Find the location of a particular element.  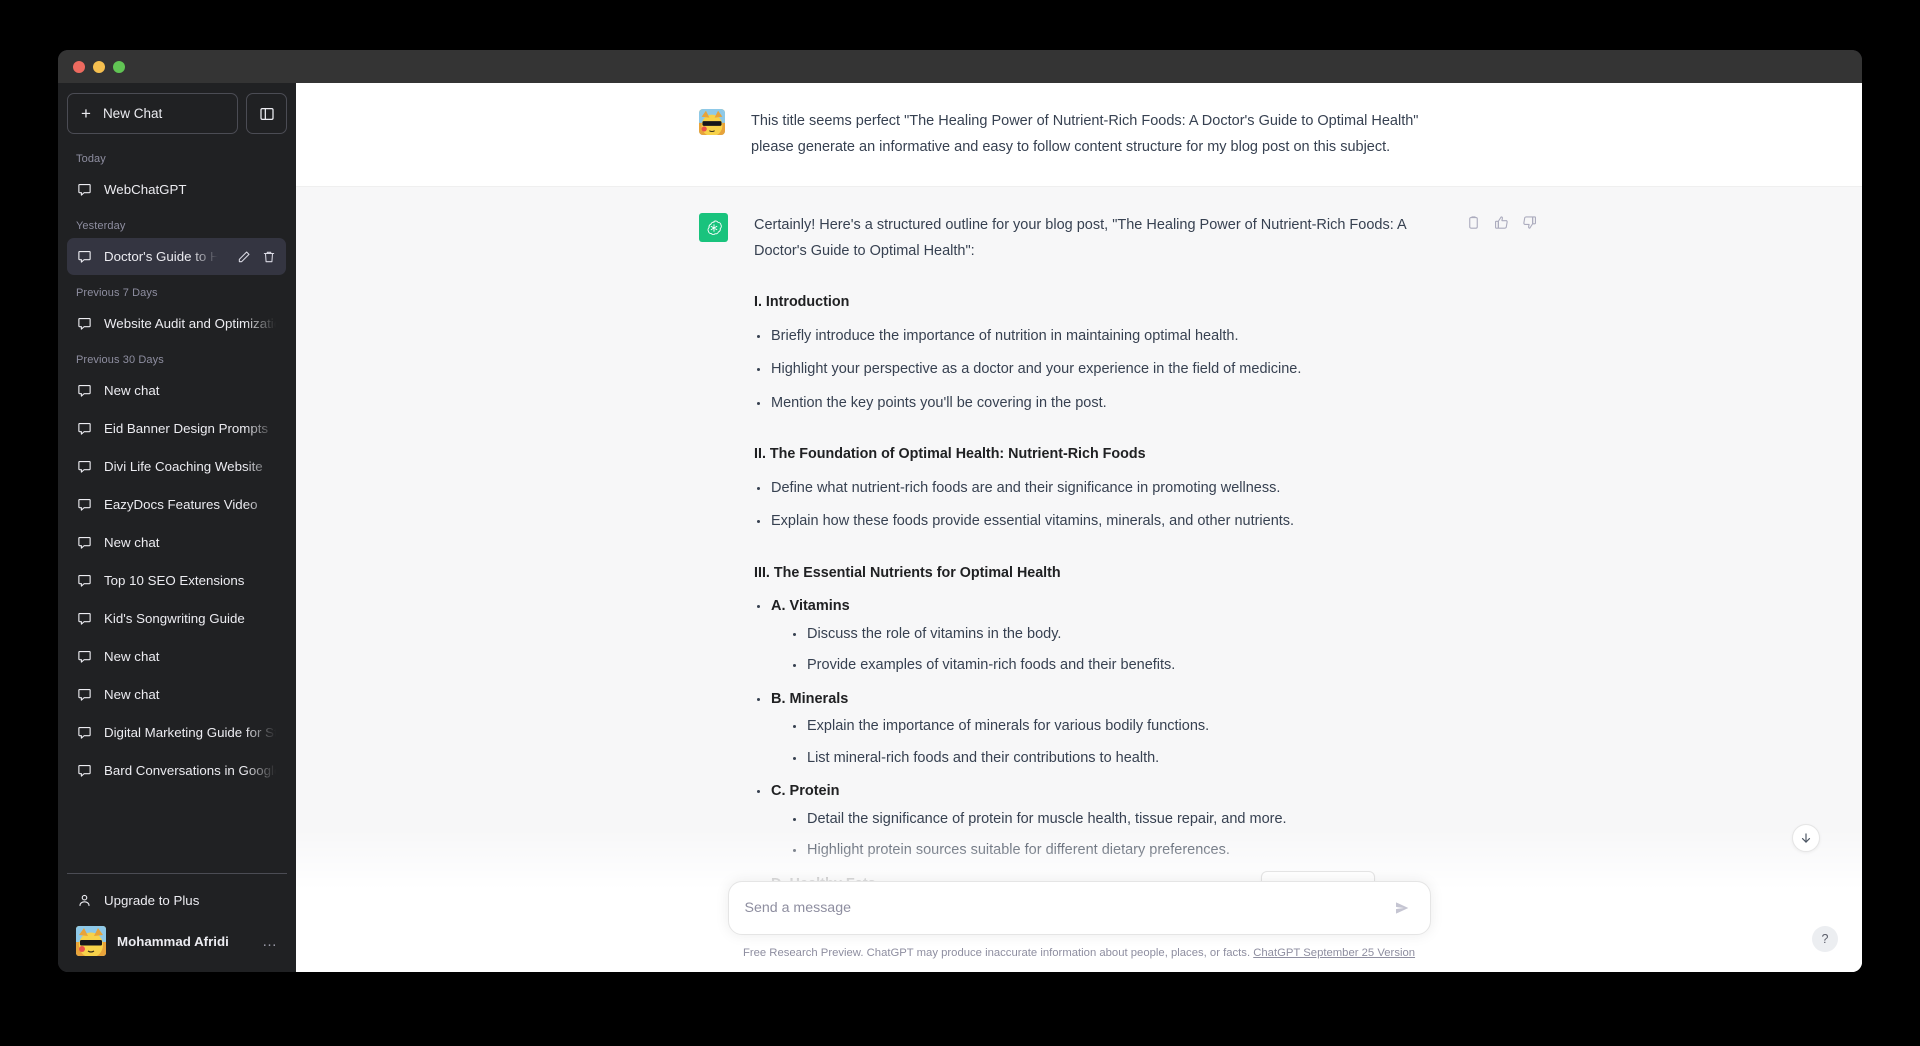

chat-history-item-label: Eid Banner Design Prompts is located at coordinates (186, 428).